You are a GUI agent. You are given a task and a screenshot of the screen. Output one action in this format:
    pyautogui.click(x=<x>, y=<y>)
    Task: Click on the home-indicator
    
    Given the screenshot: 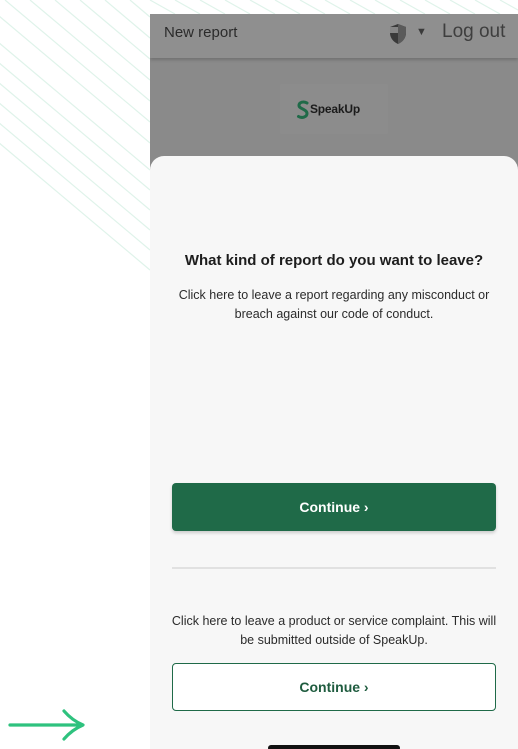 What is the action you would take?
    pyautogui.click(x=334, y=747)
    